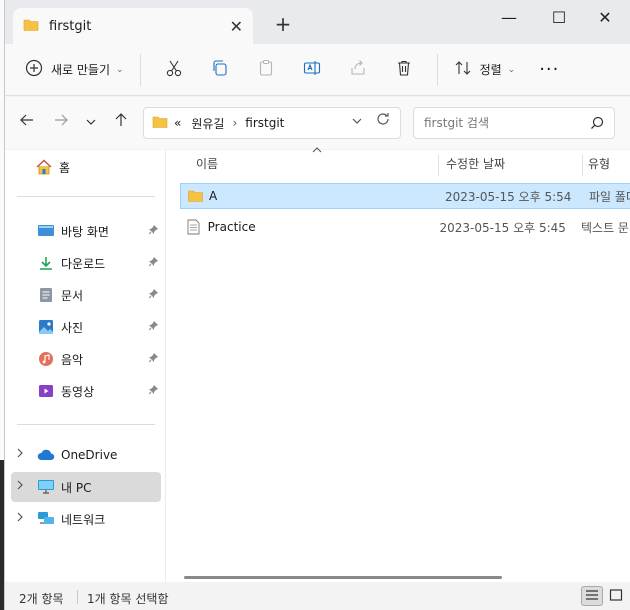 This screenshot has height=610, width=630. What do you see at coordinates (46, 455) in the screenshot?
I see `cloud-icon` at bounding box center [46, 455].